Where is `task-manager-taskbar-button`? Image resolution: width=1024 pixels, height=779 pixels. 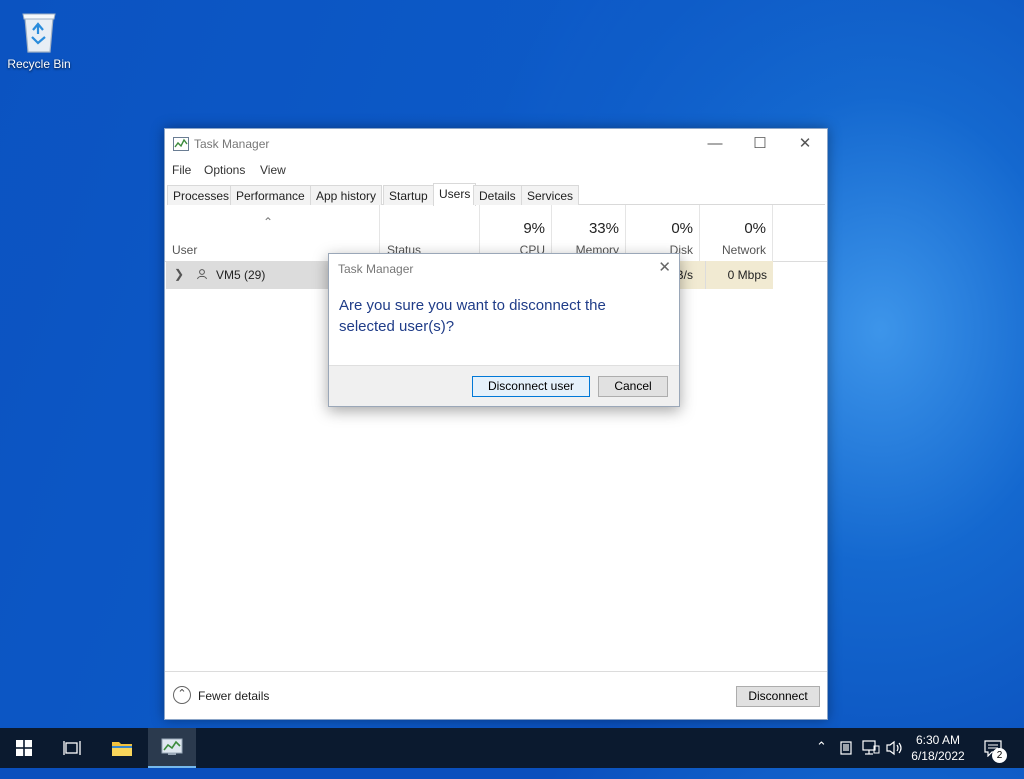
task-manager-taskbar-button is located at coordinates (172, 748).